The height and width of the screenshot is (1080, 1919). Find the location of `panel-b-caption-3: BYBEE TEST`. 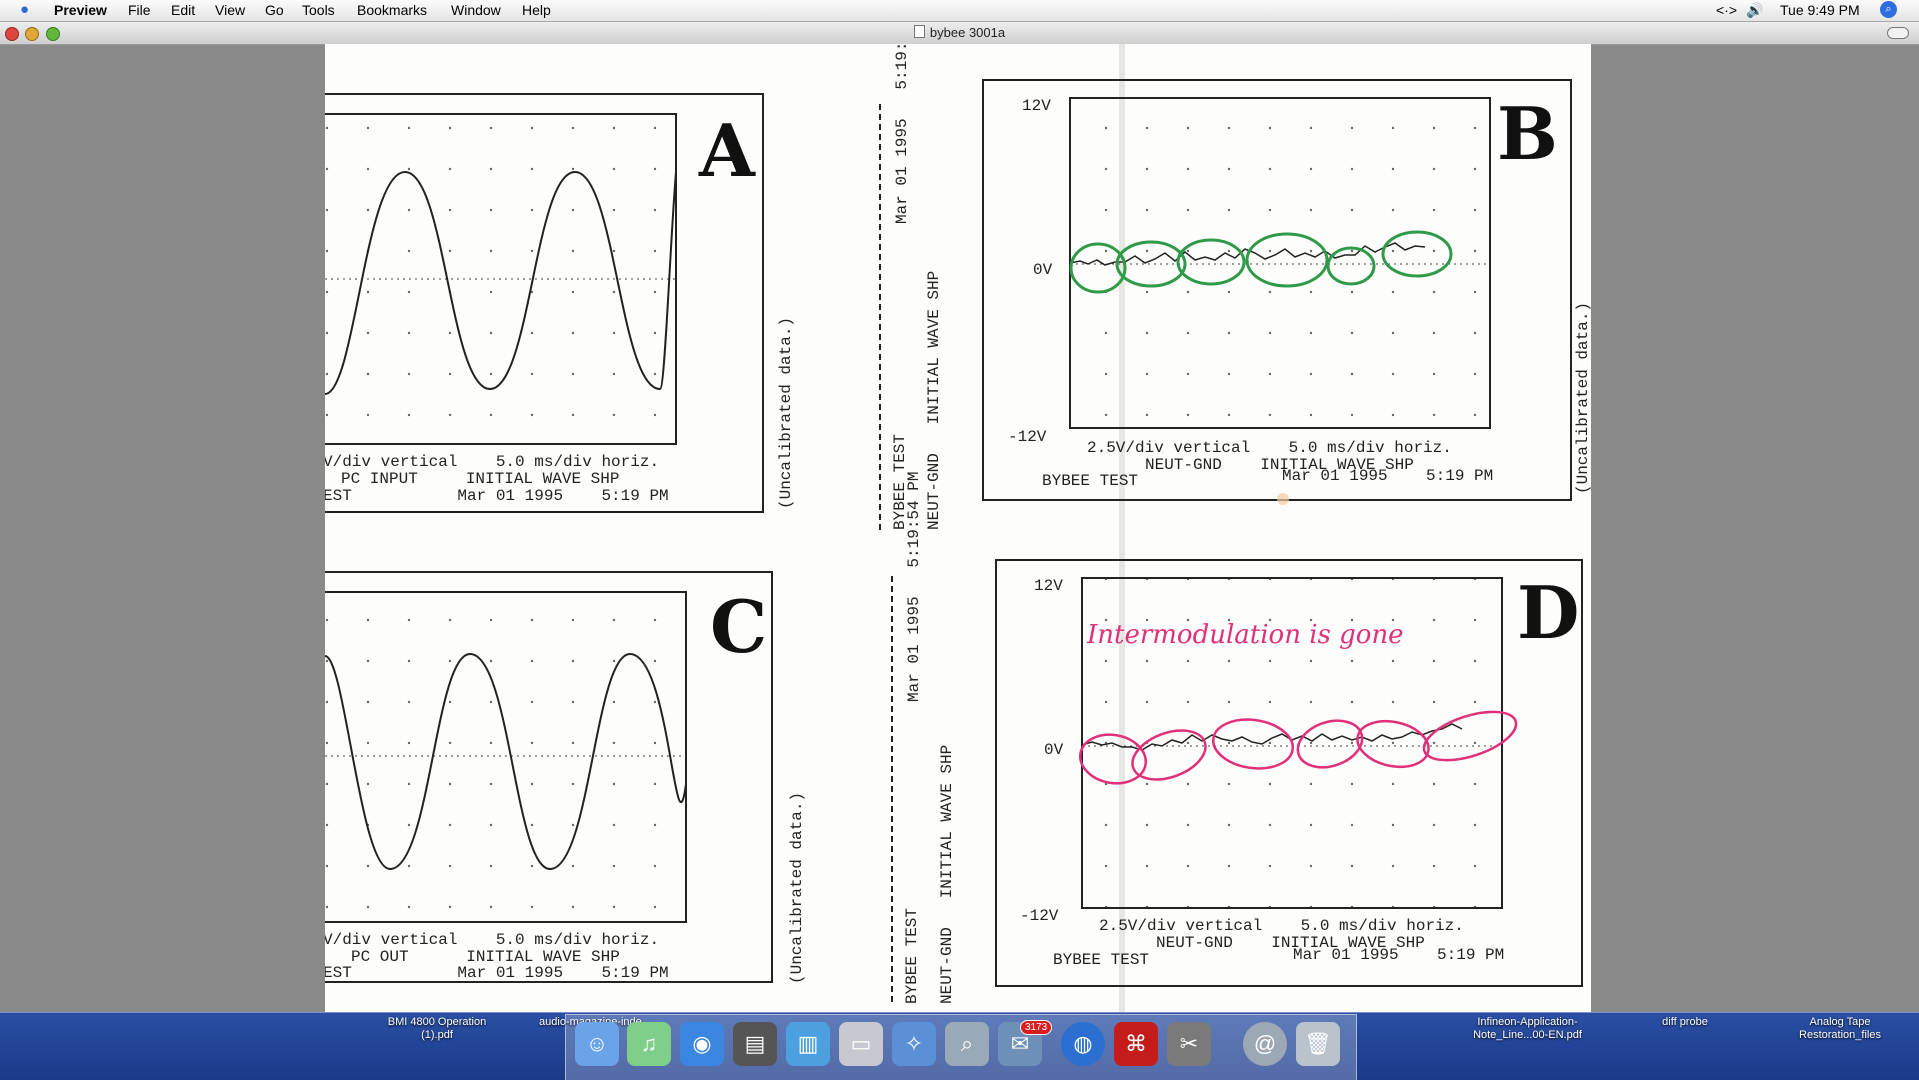

panel-b-caption-3: BYBEE TEST is located at coordinates (1090, 481).